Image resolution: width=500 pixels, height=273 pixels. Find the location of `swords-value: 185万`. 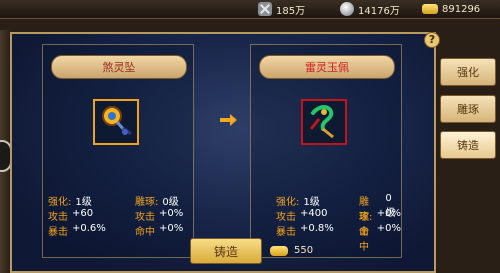

swords-value: 185万 is located at coordinates (291, 11).